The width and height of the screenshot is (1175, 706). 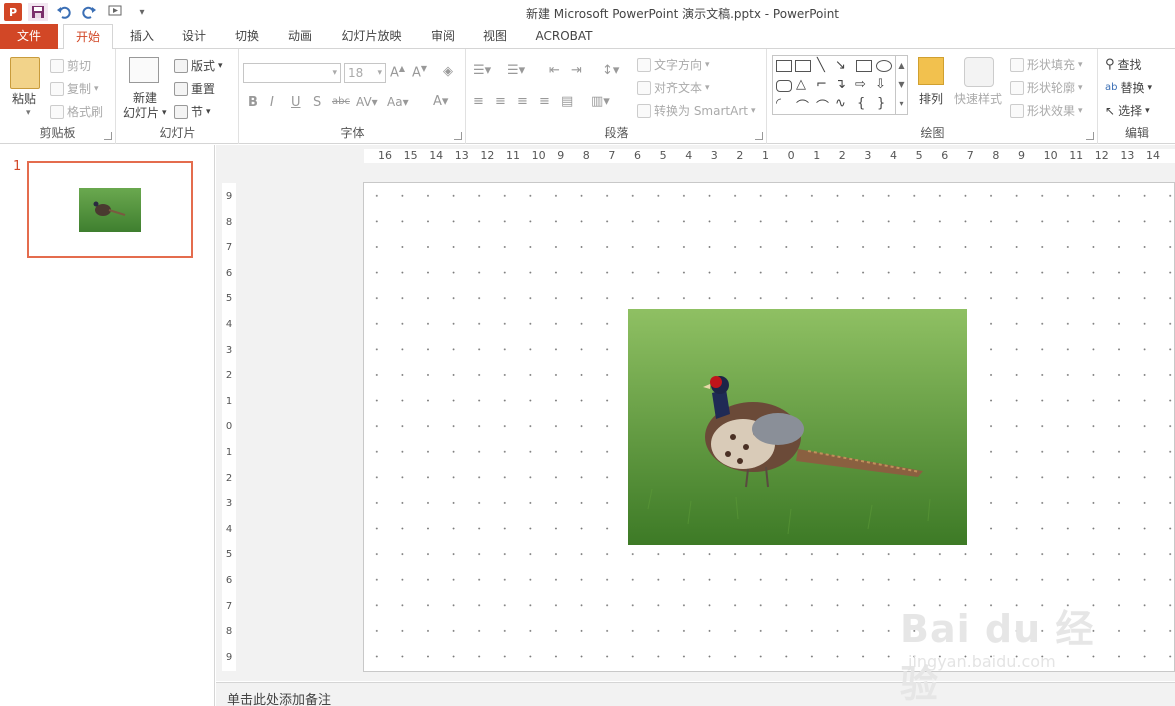 I want to click on new-slide-dropdown: 幻灯片 ▾, so click(x=145, y=112).